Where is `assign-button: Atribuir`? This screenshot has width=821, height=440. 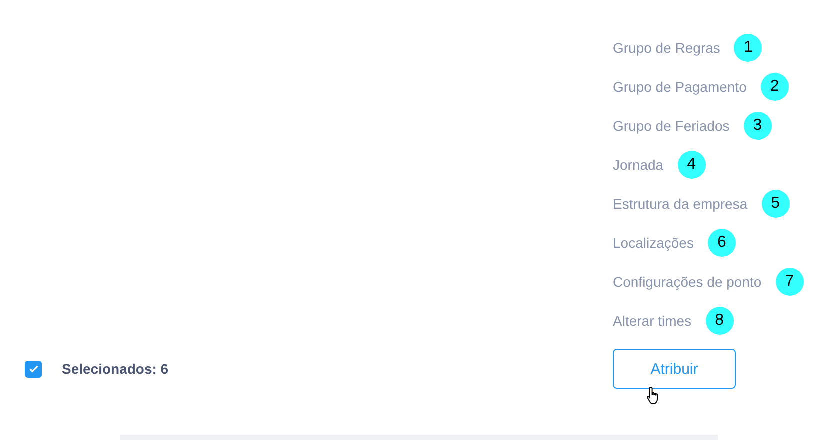 assign-button: Atribuir is located at coordinates (674, 369).